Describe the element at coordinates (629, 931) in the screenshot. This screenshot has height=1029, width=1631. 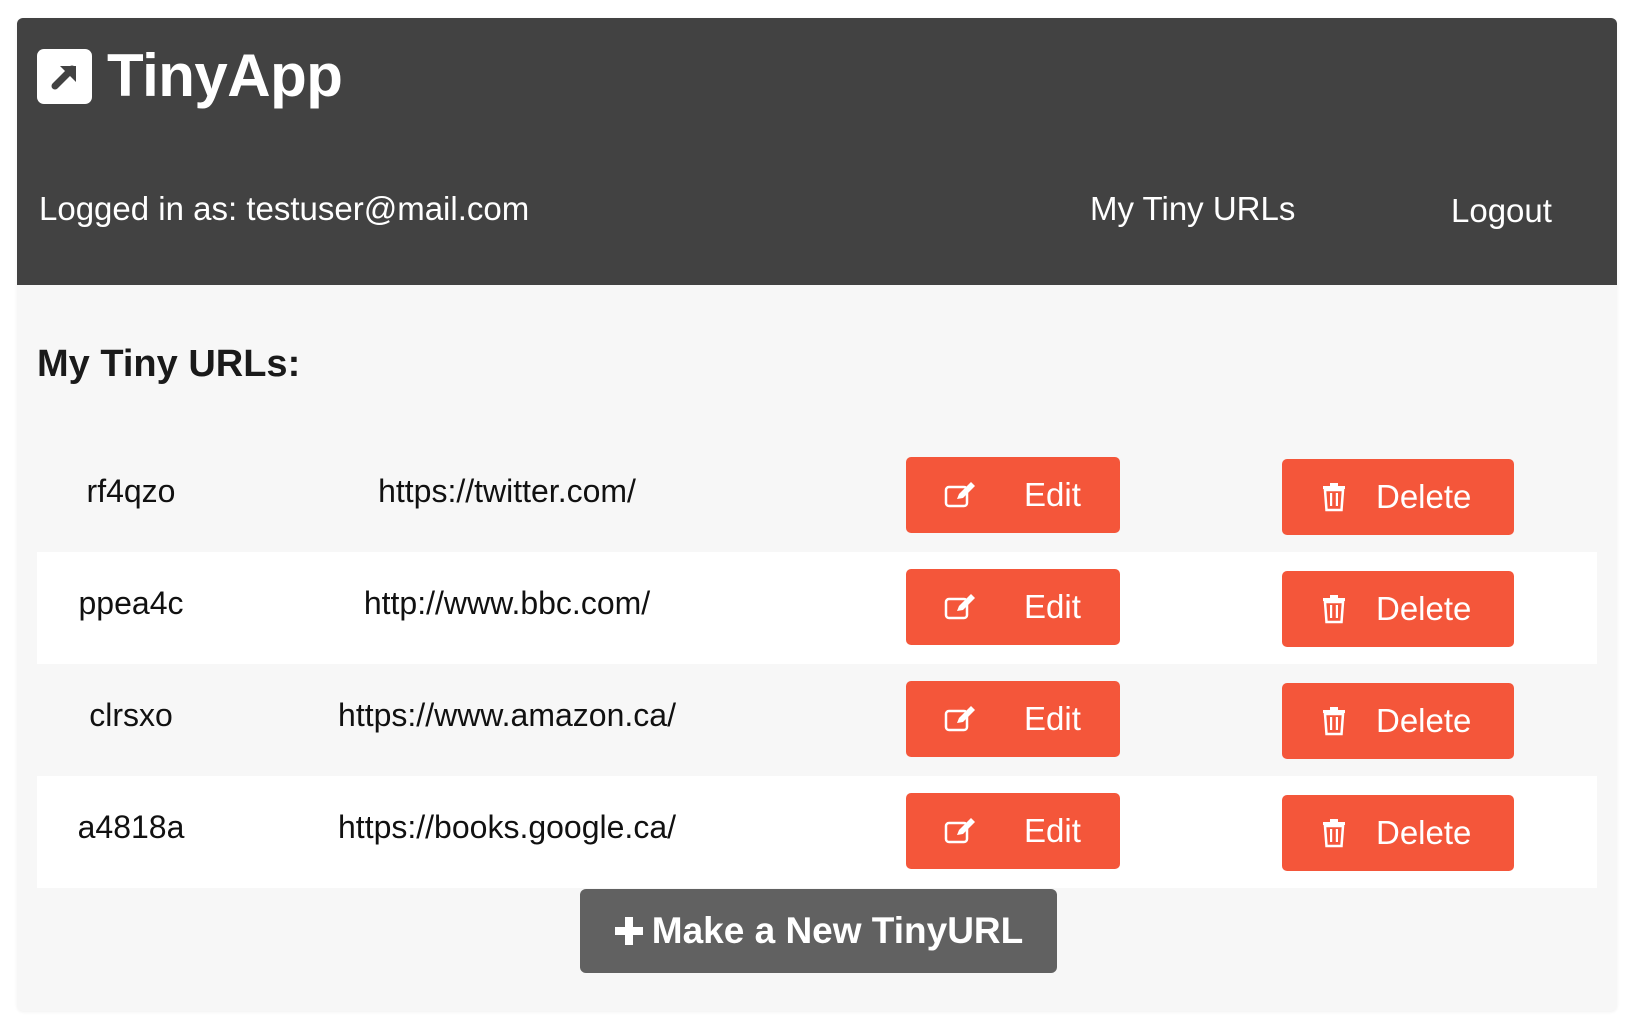
I see `plus-icon` at that location.